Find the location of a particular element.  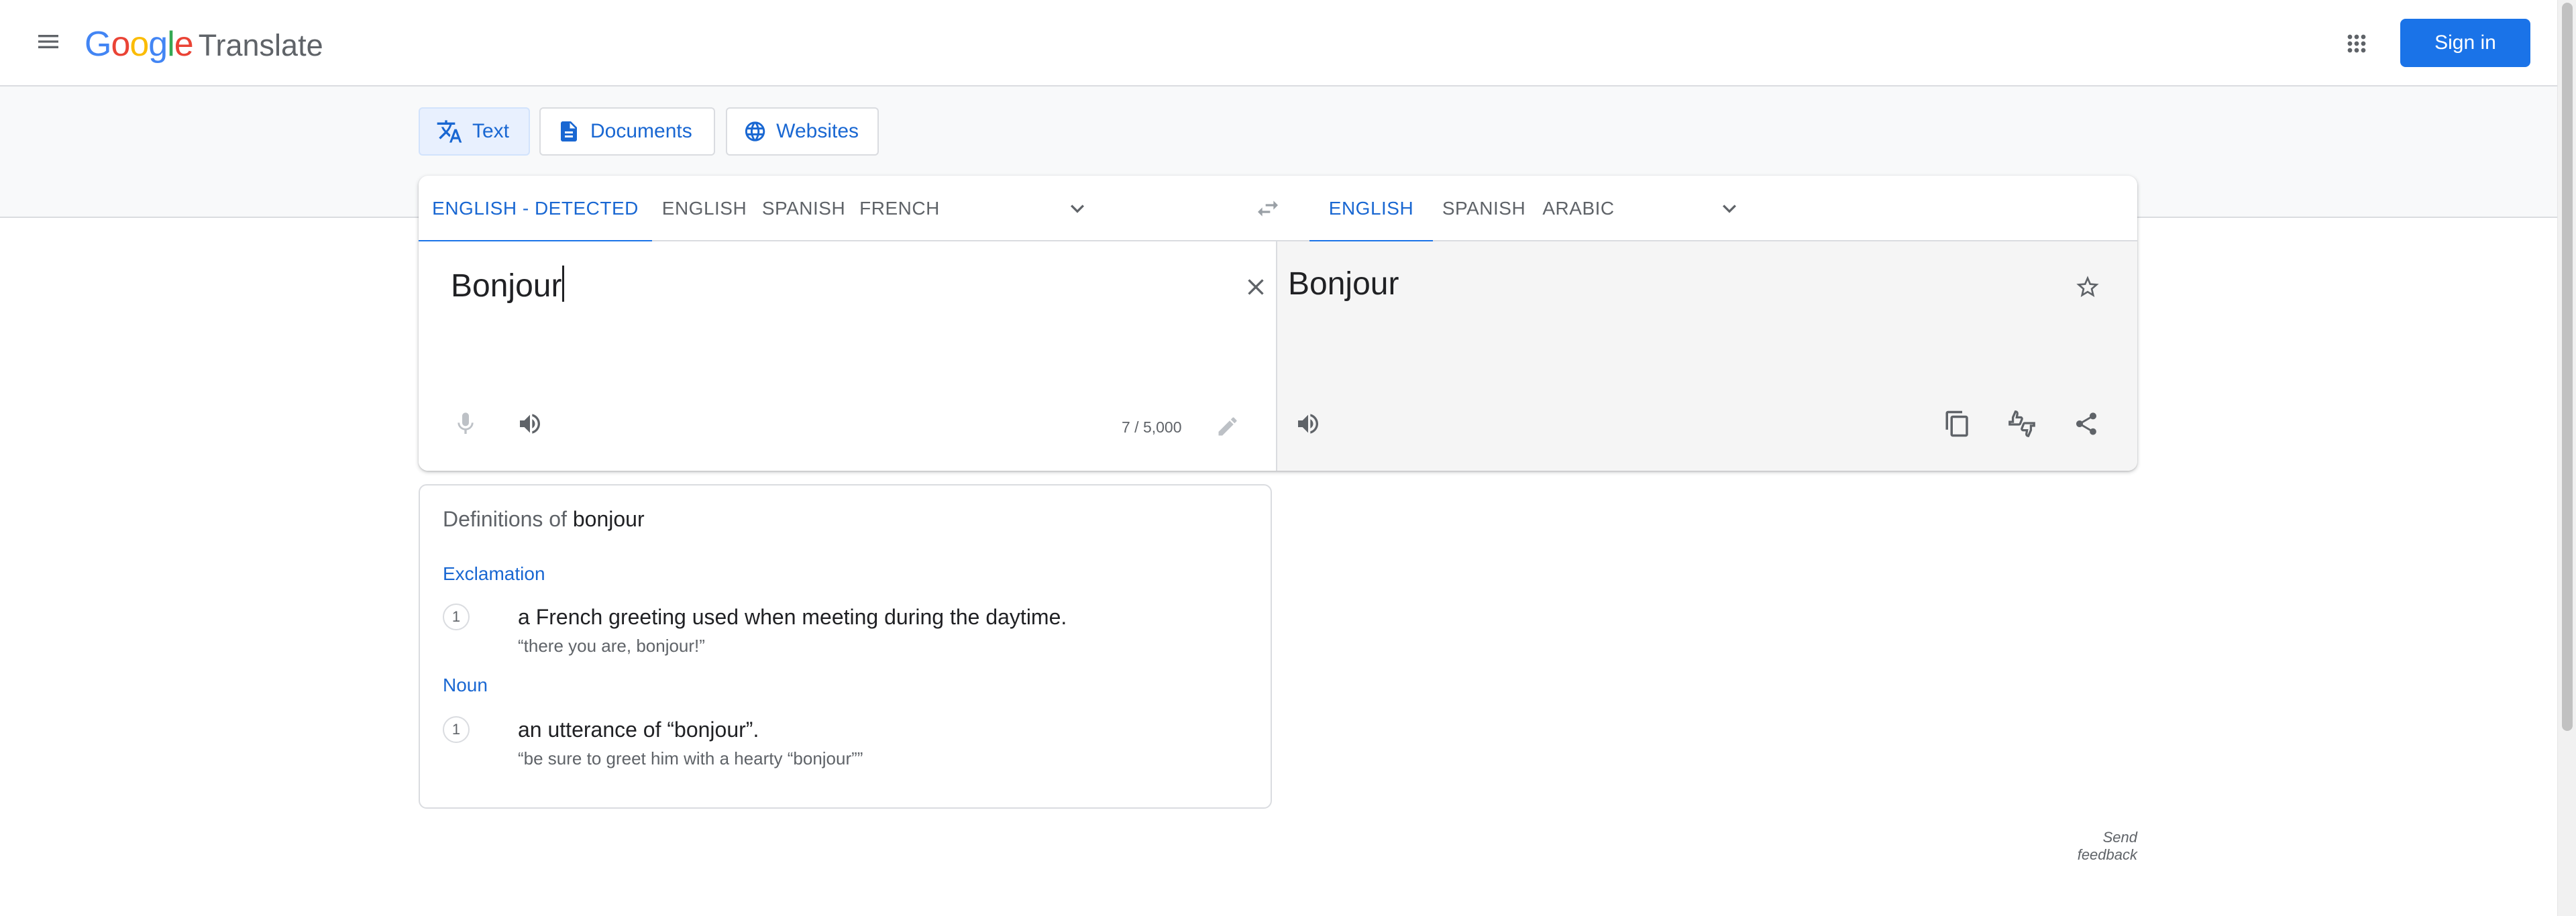

main-menu-button is located at coordinates (48, 41).